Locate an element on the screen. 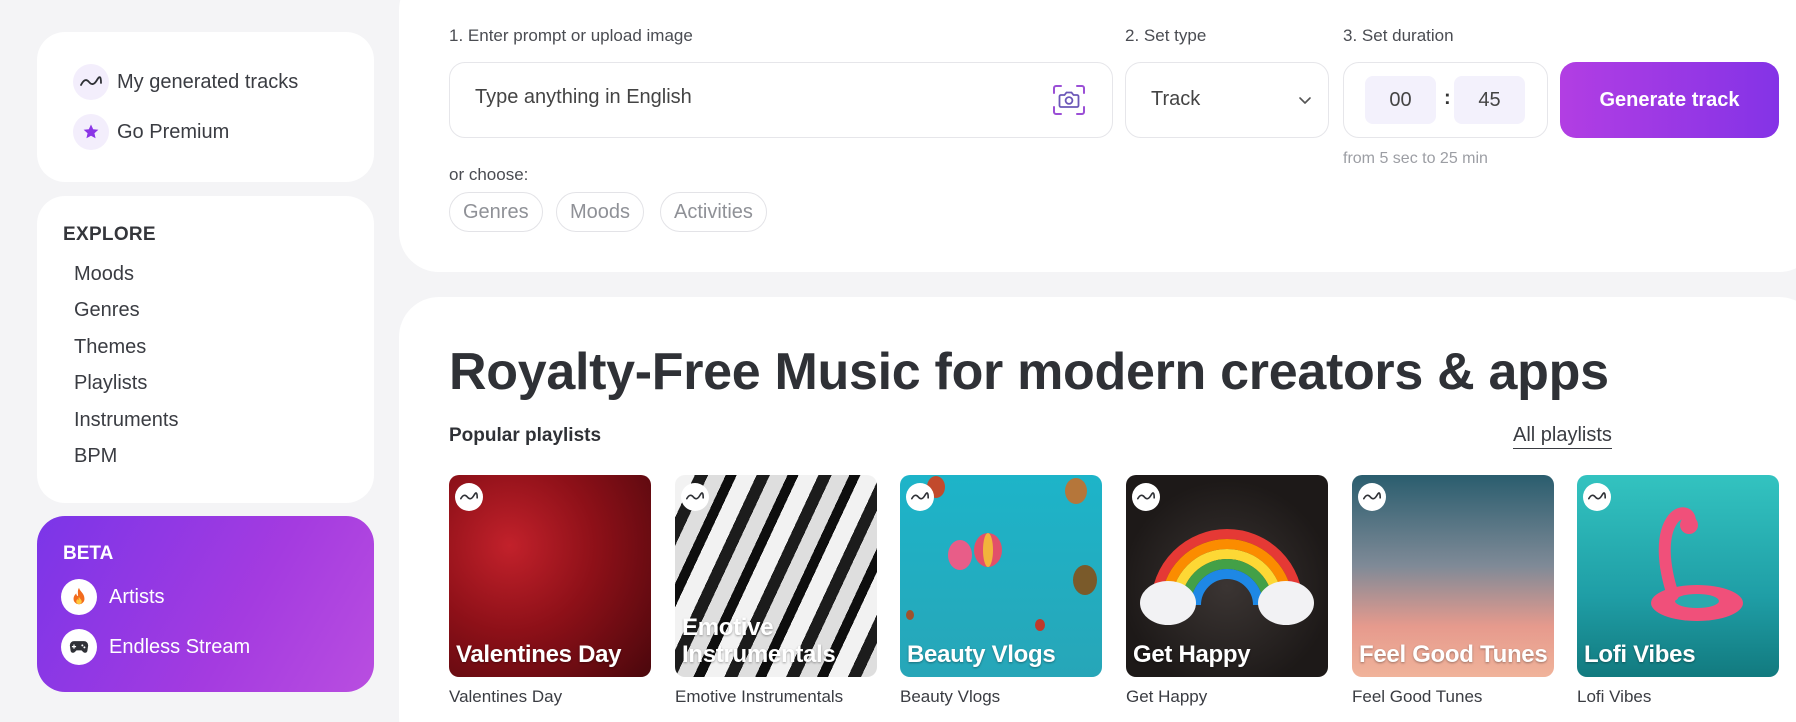  playlist-caption: Emotive Instrumentals is located at coordinates (759, 696).